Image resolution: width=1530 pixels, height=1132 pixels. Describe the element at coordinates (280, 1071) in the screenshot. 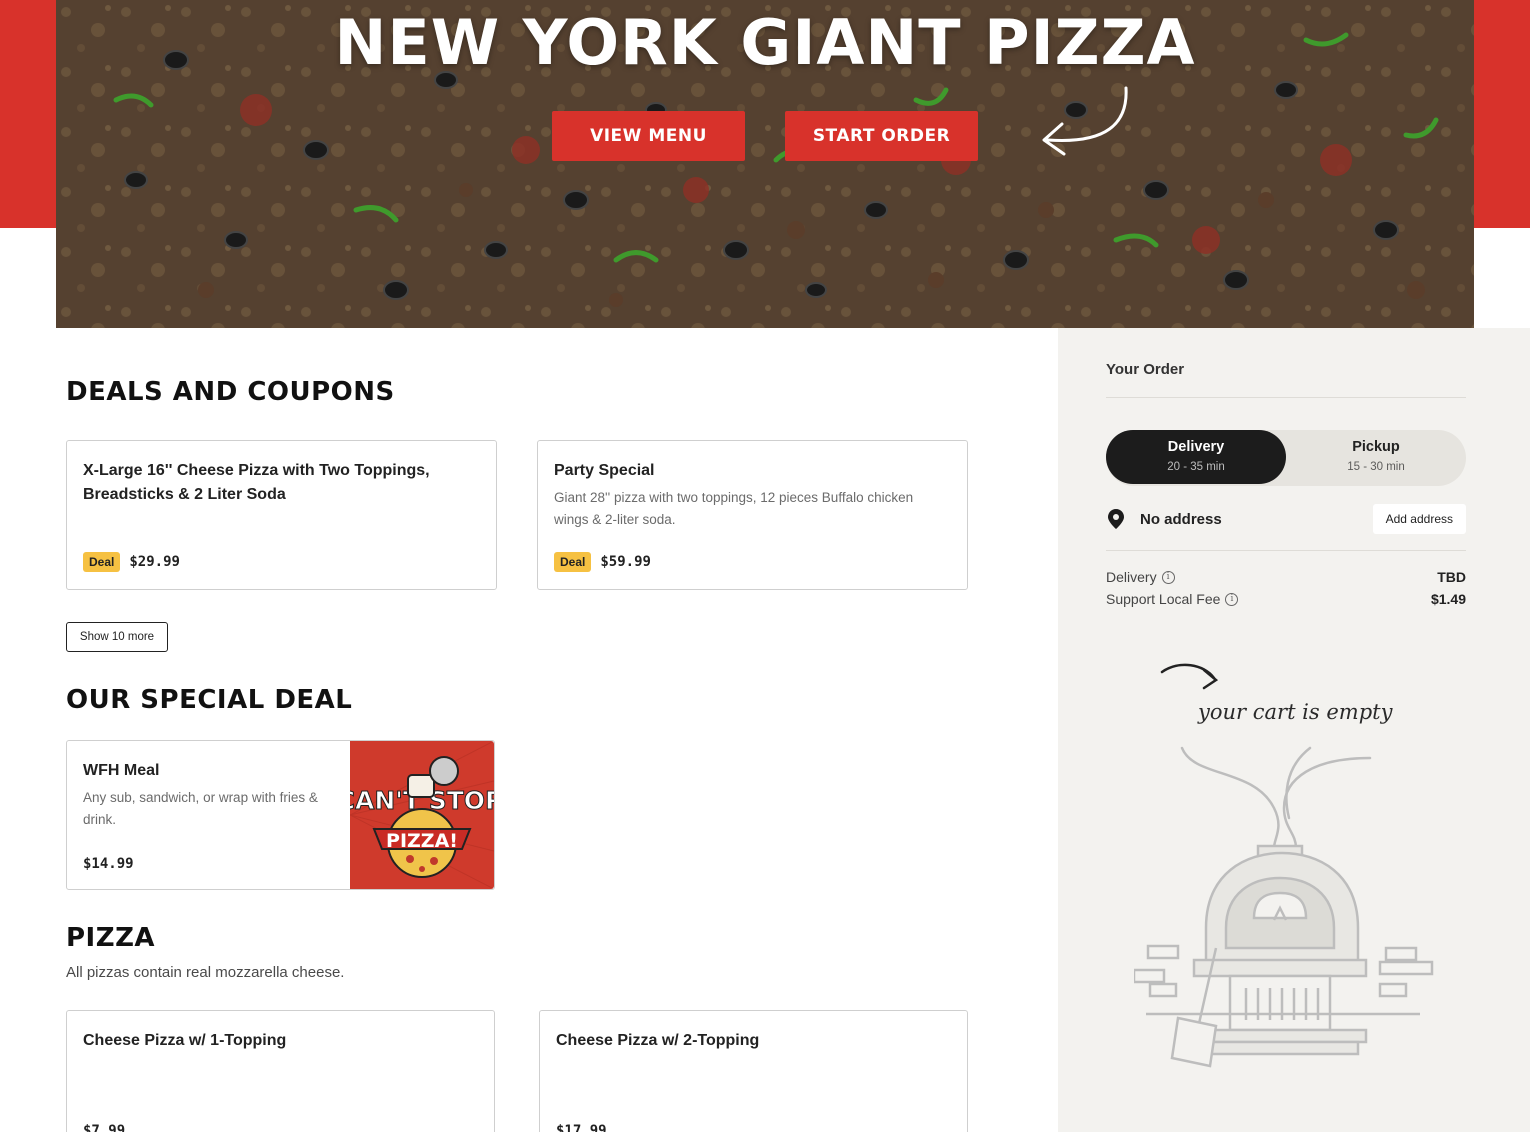

I see `pizza-item-card: Cheese Pizza w/ 1-Topping $7.99` at that location.